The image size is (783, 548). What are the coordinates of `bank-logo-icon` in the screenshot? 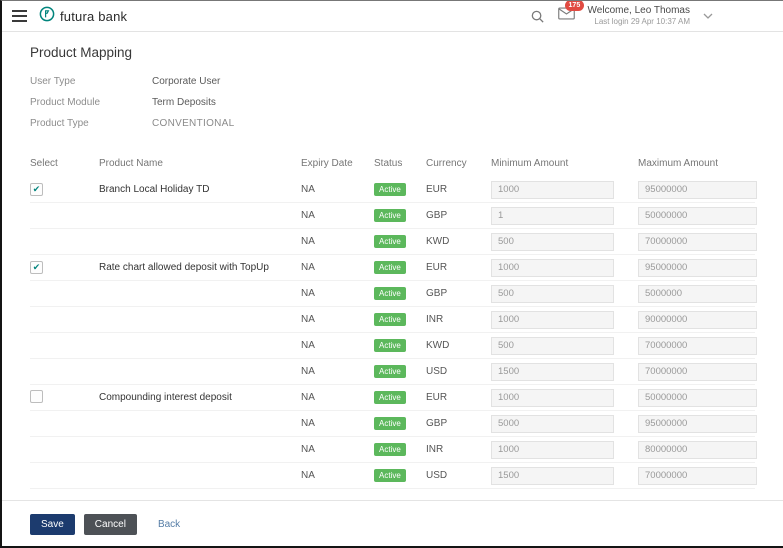 It's located at (47, 16).